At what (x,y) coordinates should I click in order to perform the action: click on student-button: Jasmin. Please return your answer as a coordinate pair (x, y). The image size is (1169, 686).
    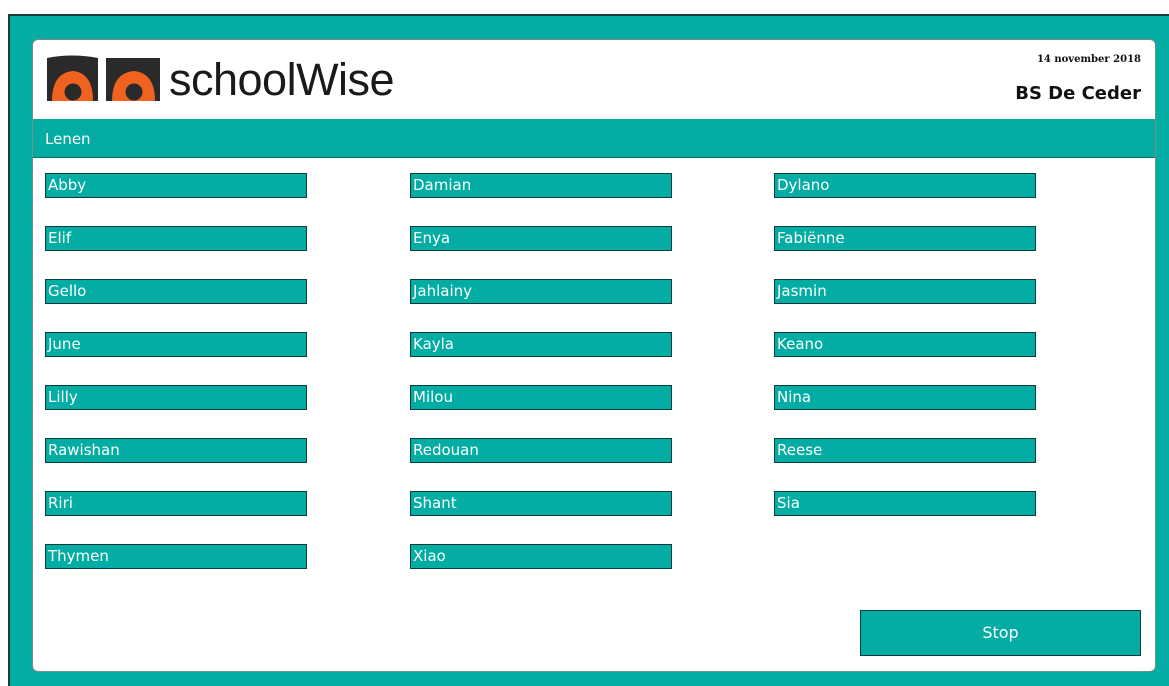
    Looking at the image, I should click on (905, 291).